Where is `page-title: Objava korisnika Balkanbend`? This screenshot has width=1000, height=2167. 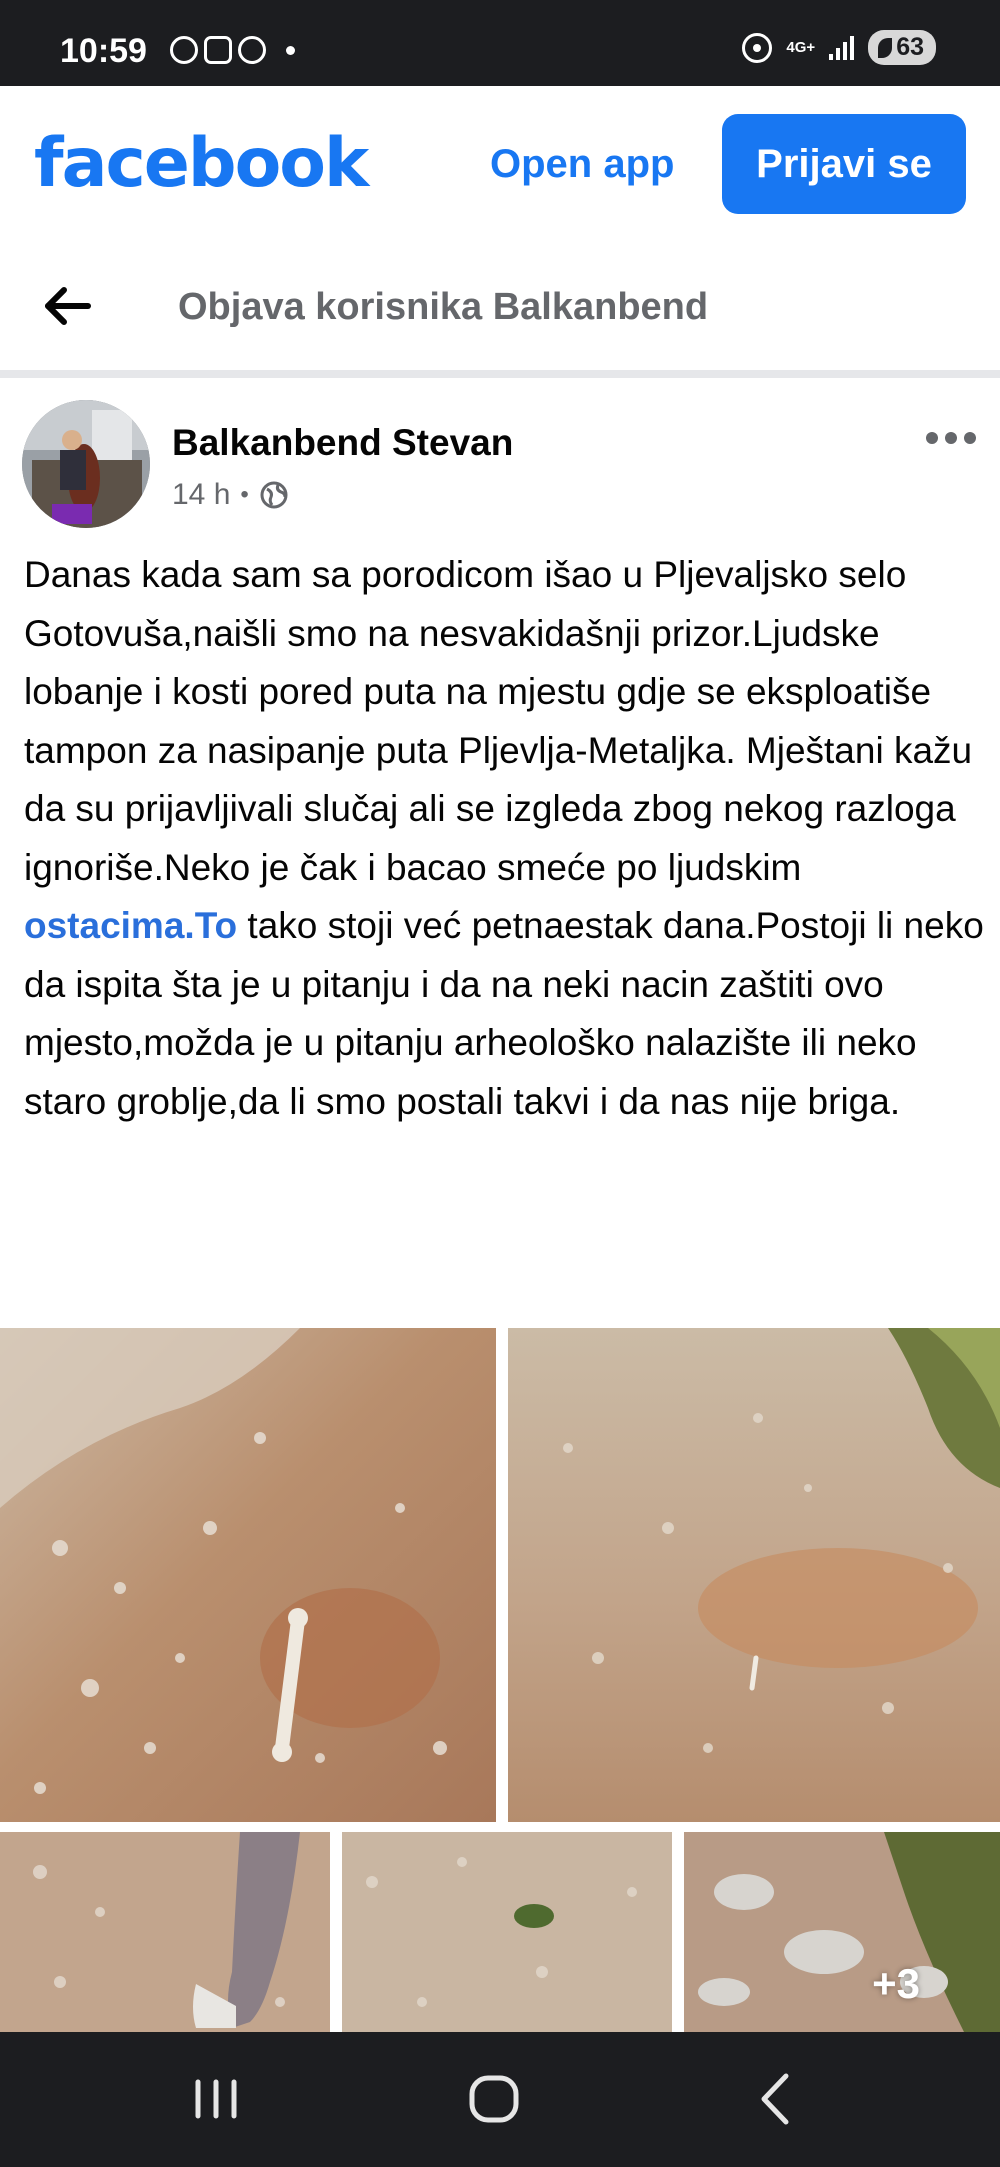
page-title: Objava korisnika Balkanbend is located at coordinates (443, 307).